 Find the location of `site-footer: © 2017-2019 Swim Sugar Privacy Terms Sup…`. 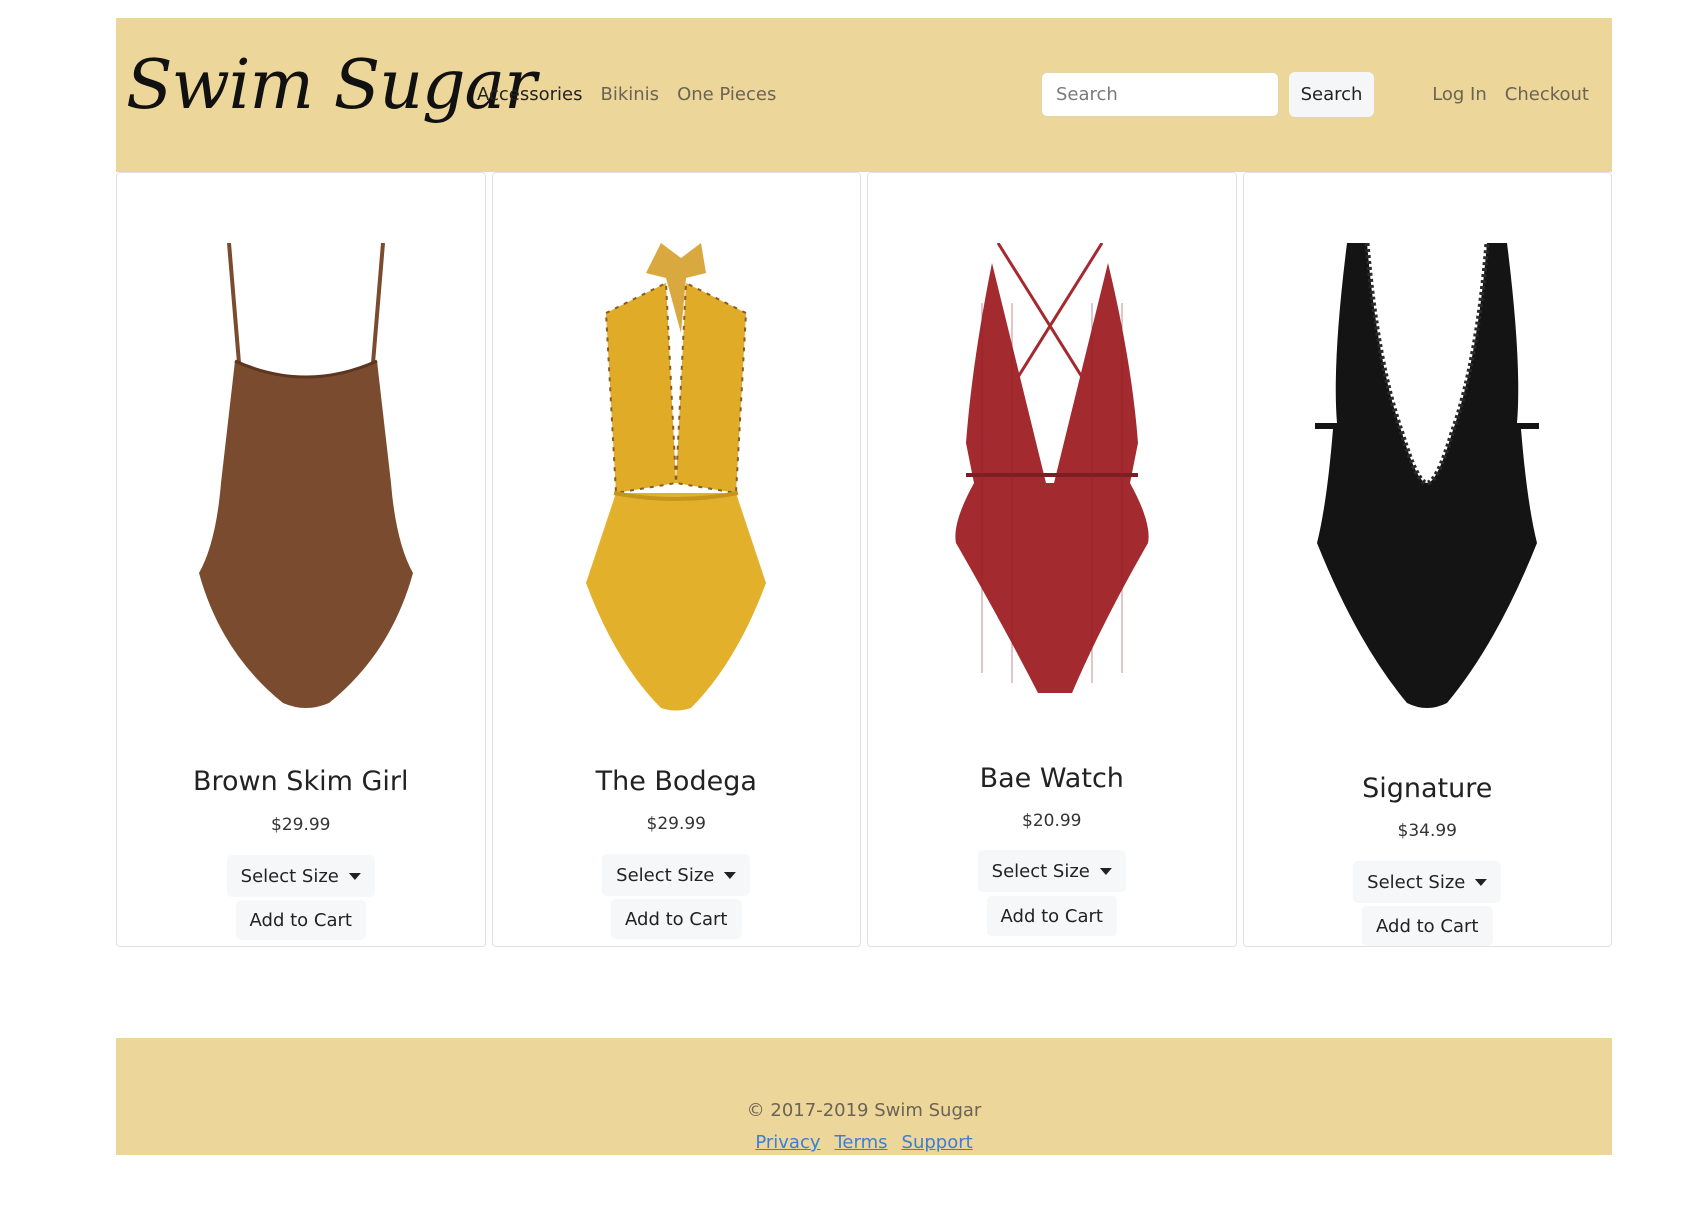

site-footer: © 2017-2019 Swim Sugar Privacy Terms Sup… is located at coordinates (864, 1096).